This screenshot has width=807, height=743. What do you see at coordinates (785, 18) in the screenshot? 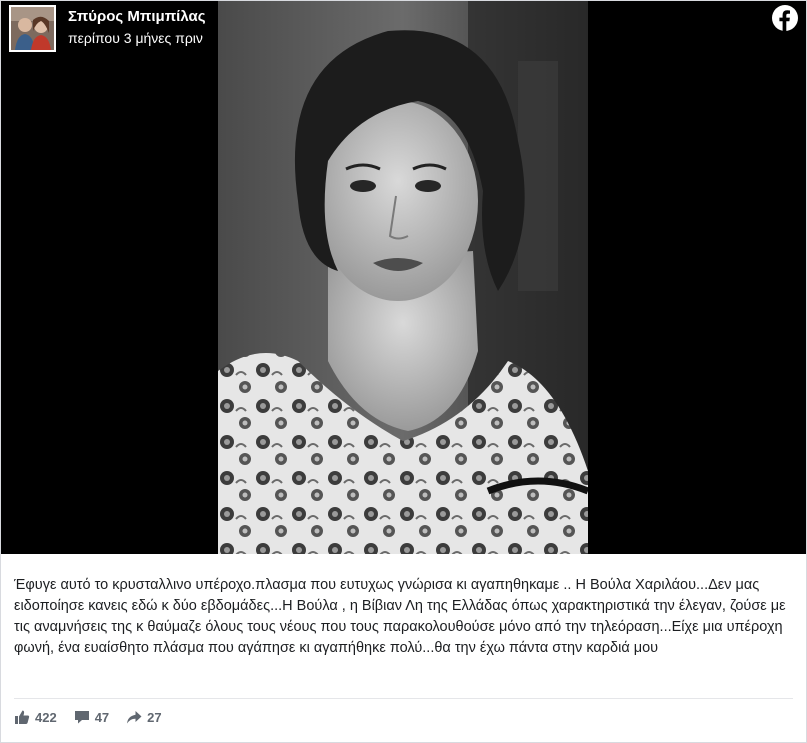
I see `facebook-logo-icon` at bounding box center [785, 18].